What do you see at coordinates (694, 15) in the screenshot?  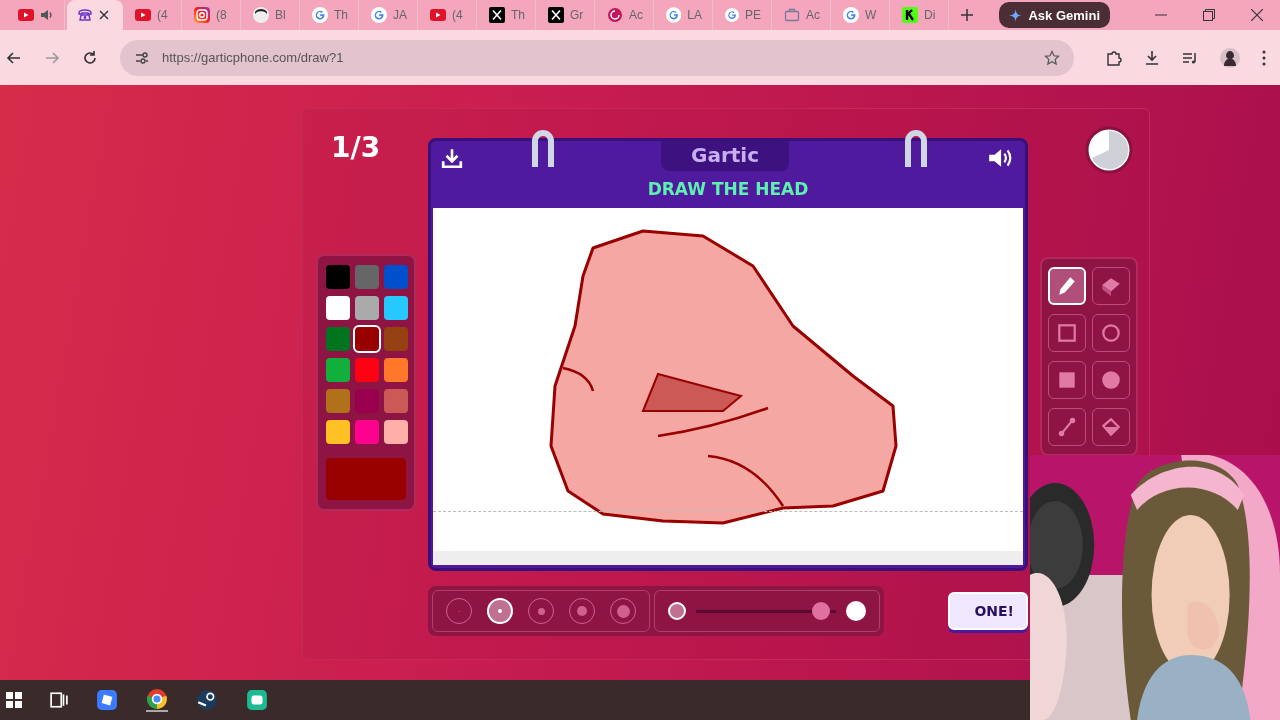 I see `tab-title: LA` at bounding box center [694, 15].